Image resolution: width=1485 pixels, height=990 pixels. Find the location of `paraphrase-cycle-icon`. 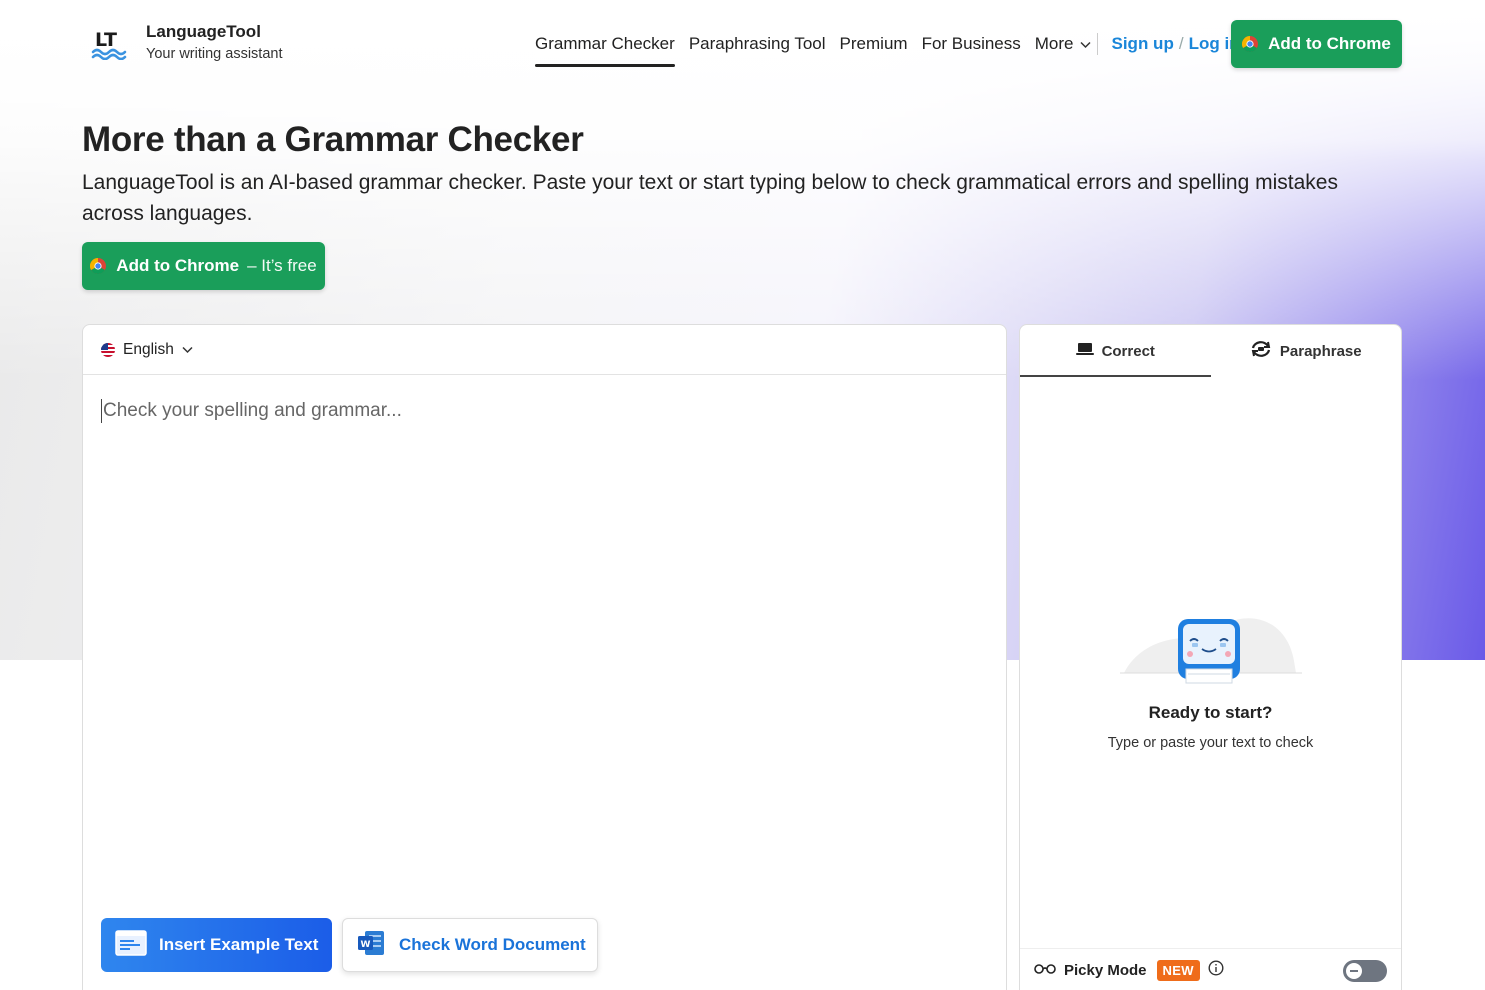

paraphrase-cycle-icon is located at coordinates (1261, 351).